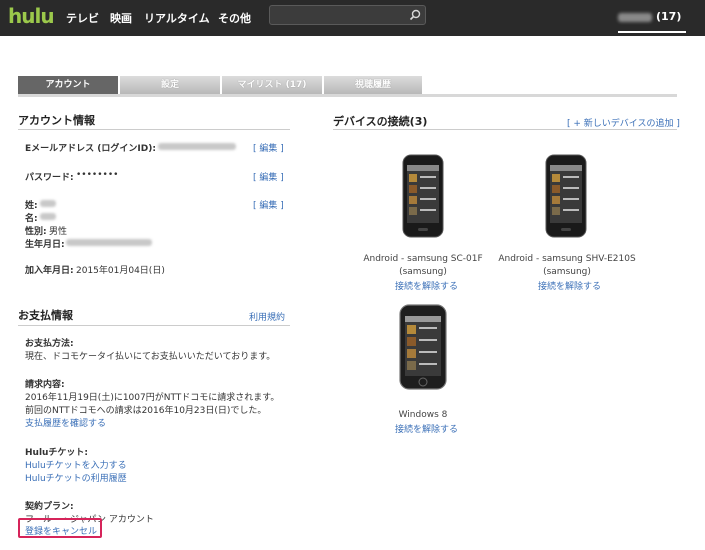 This screenshot has width=705, height=550. I want to click on tab-account: アカウント, so click(68, 85).